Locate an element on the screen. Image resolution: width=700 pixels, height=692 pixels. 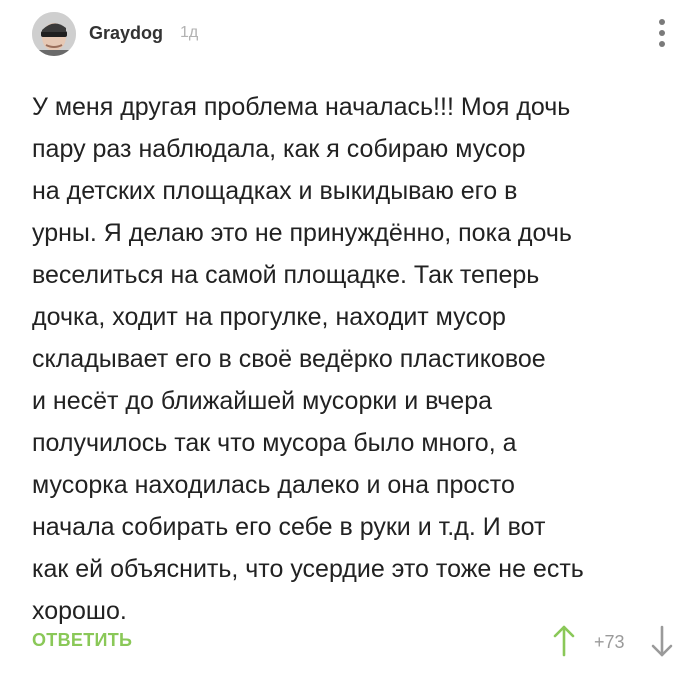
username: Graydog is located at coordinates (126, 33).